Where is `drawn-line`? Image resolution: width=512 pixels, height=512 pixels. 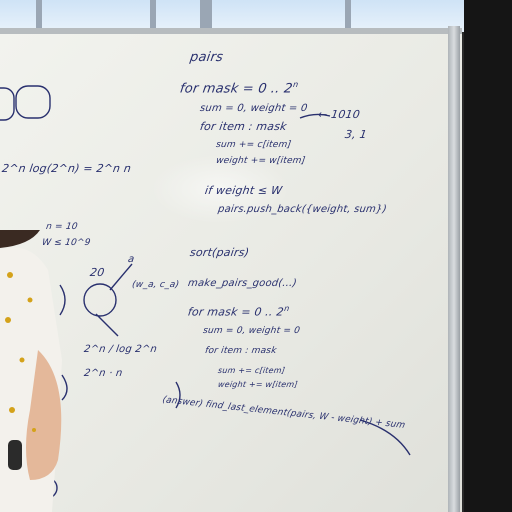 drawn-line is located at coordinates (107, 325).